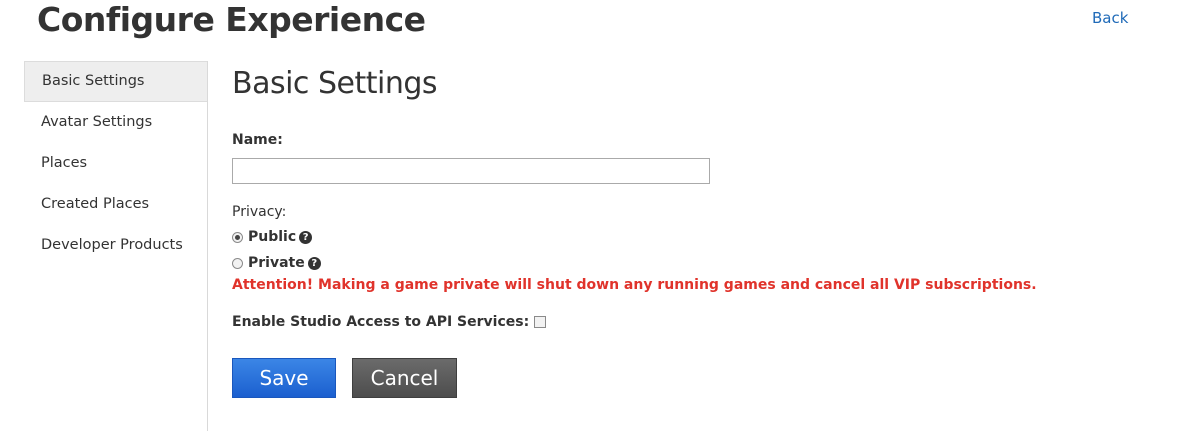 The image size is (1200, 431). I want to click on name-input, so click(471, 171).